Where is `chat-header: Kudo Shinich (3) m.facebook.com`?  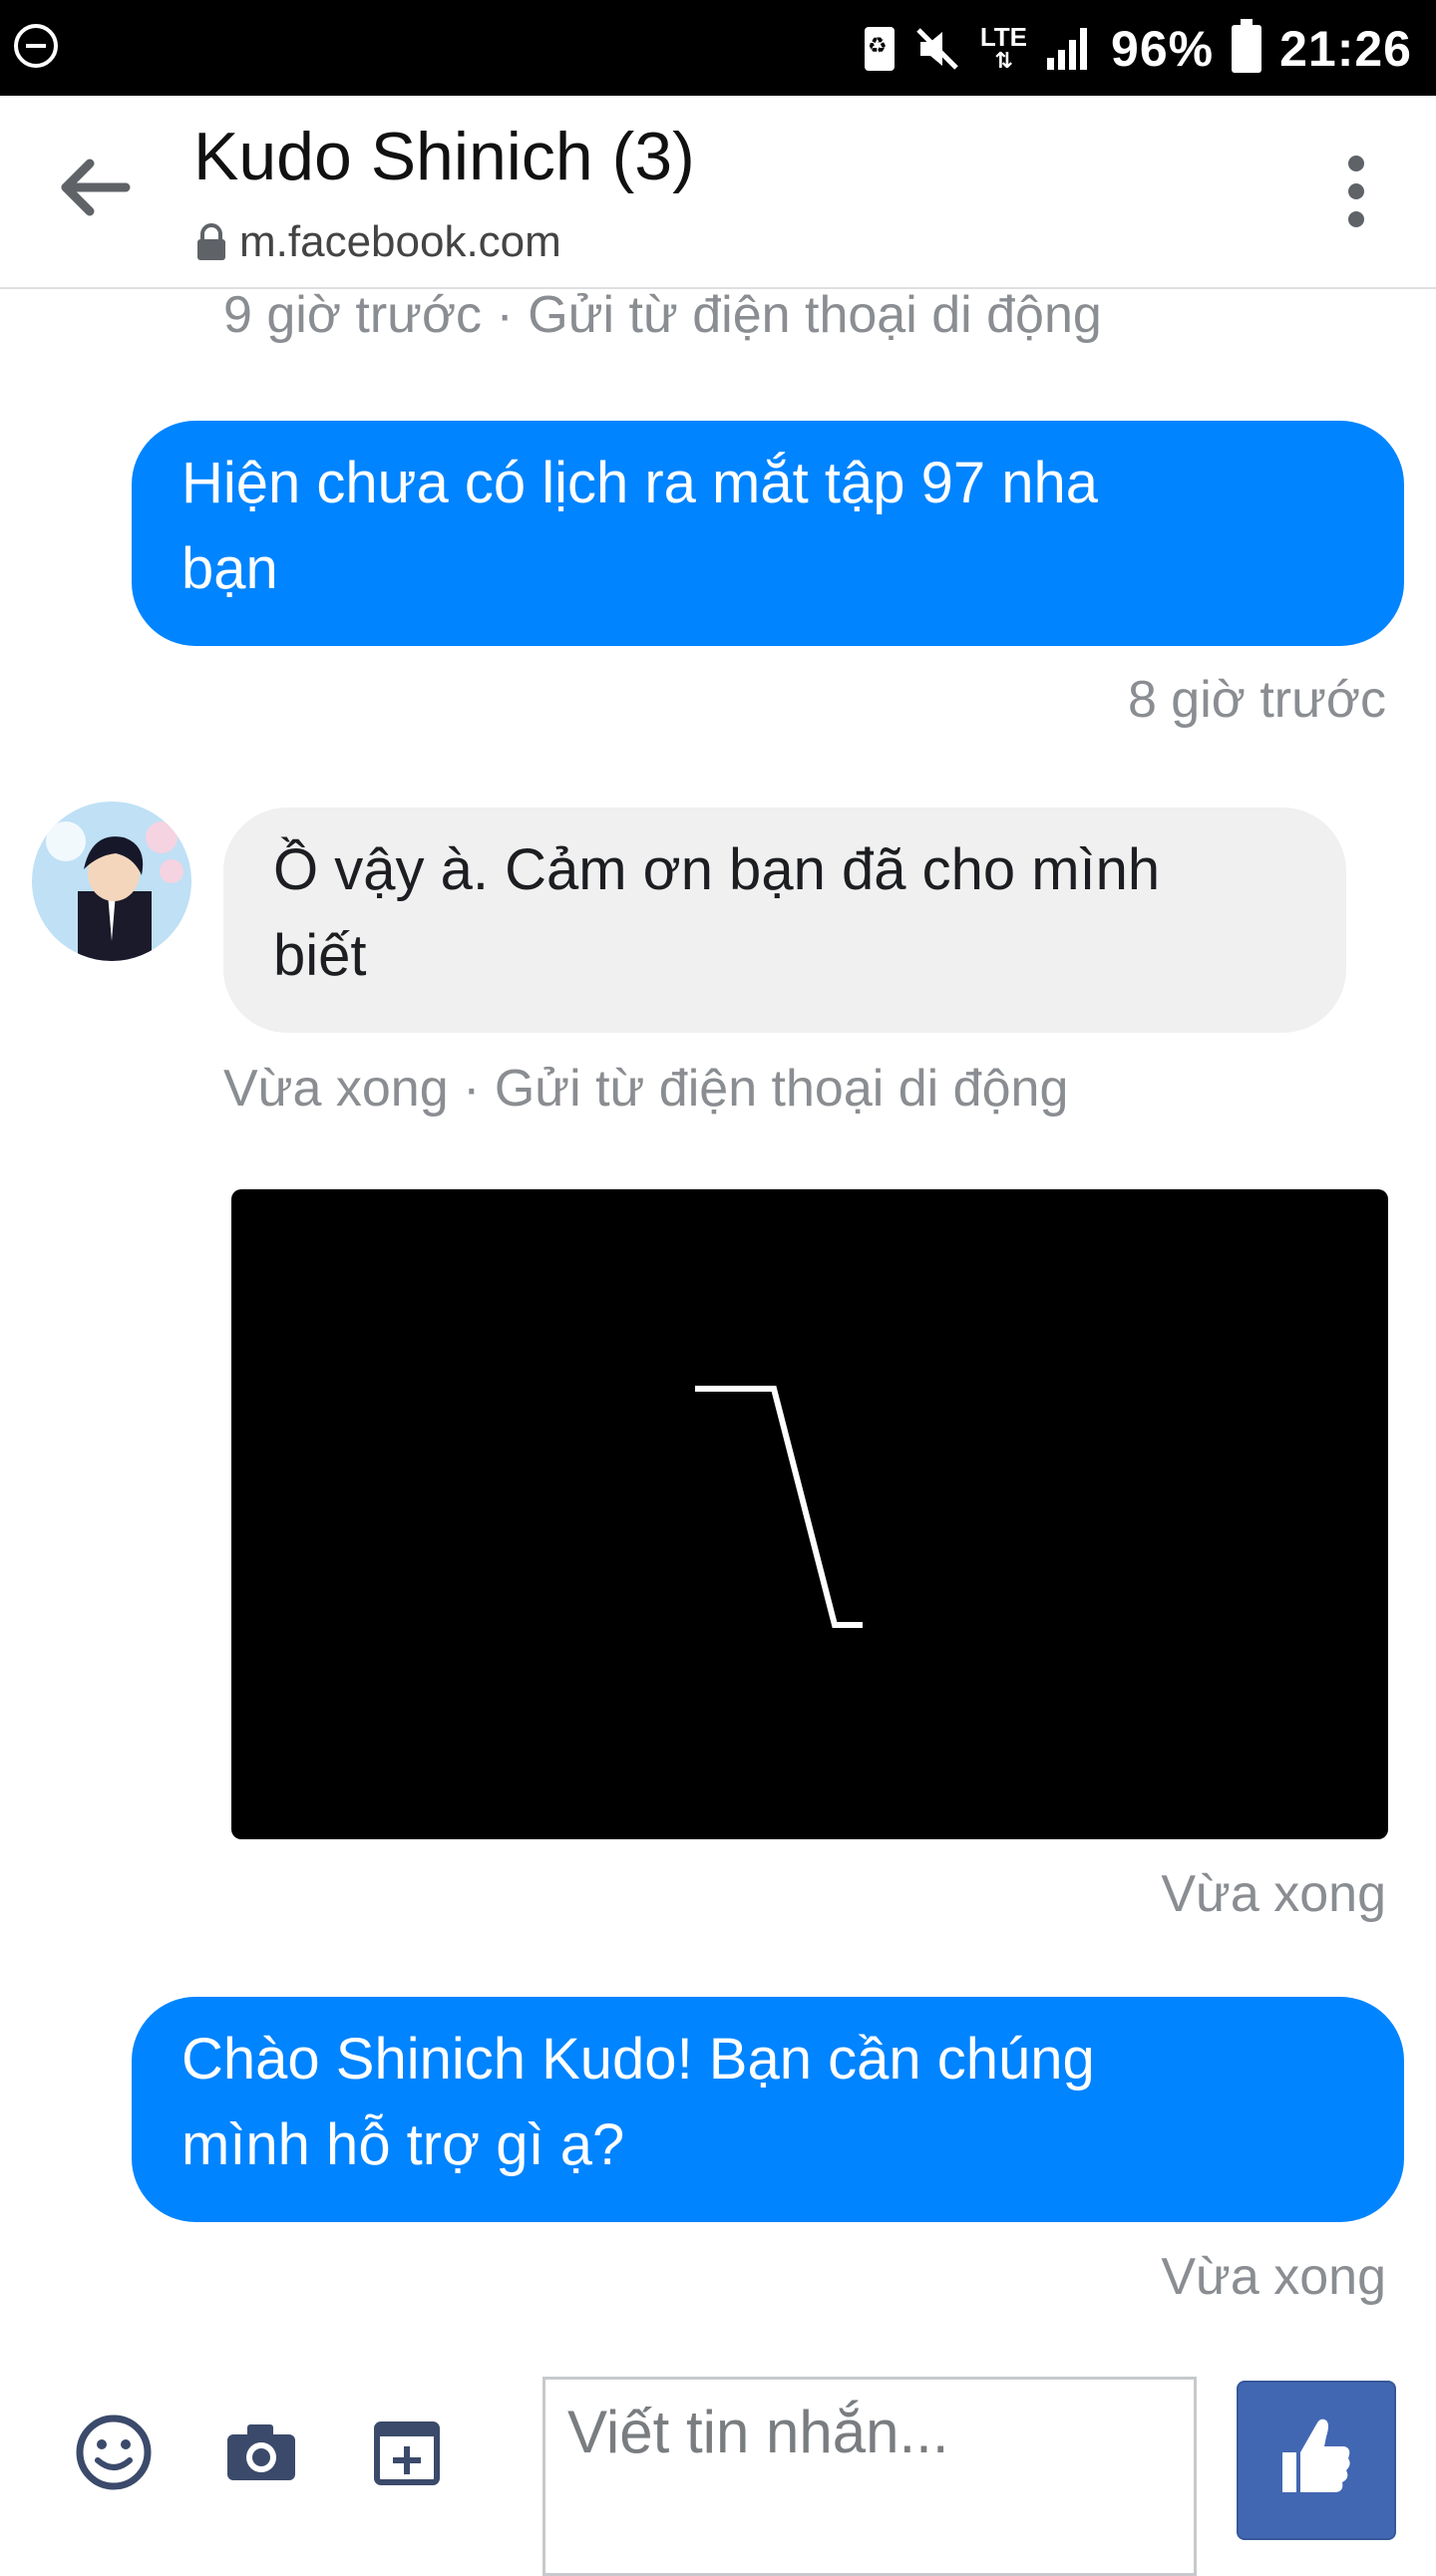 chat-header: Kudo Shinich (3) m.facebook.com is located at coordinates (718, 192).